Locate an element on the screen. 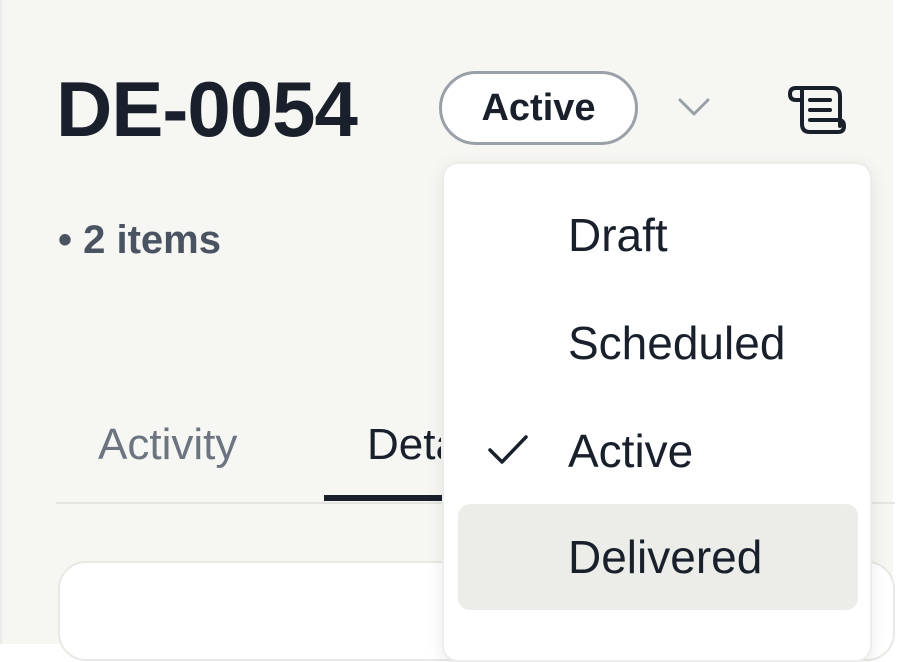  menu-item-label: Draft is located at coordinates (618, 235).